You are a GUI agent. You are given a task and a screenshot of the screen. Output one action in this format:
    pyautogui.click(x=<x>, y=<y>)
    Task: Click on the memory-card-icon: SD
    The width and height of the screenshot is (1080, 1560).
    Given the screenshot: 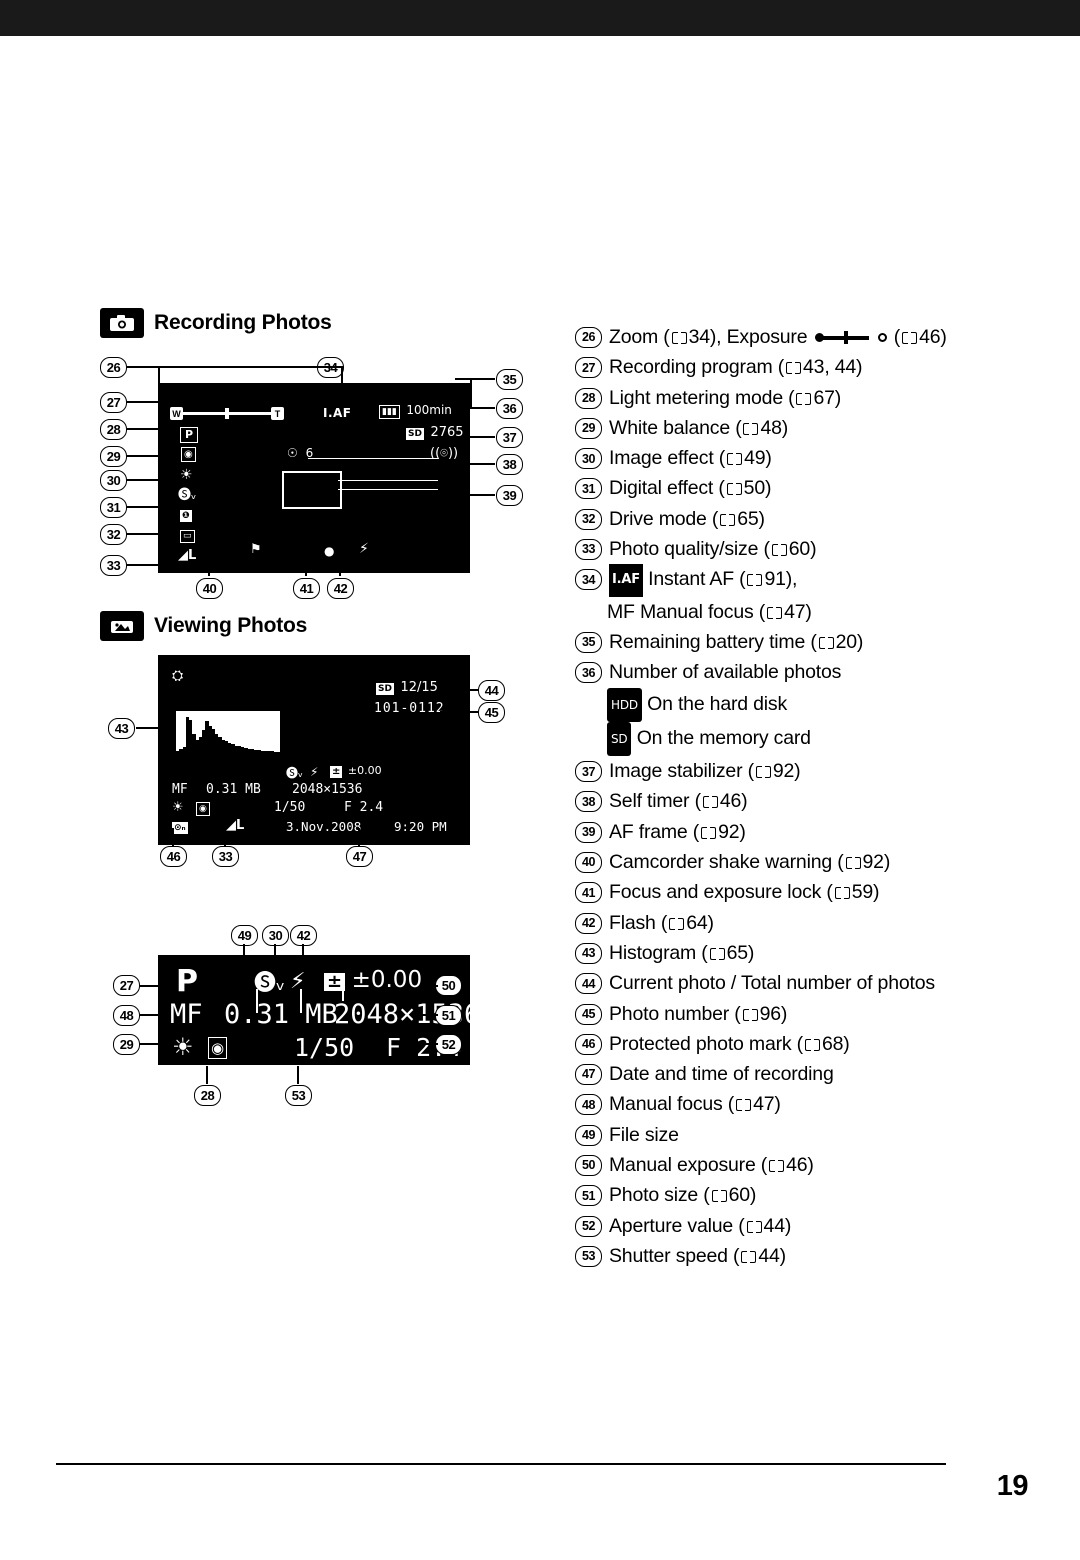 What is the action you would take?
    pyautogui.click(x=619, y=739)
    